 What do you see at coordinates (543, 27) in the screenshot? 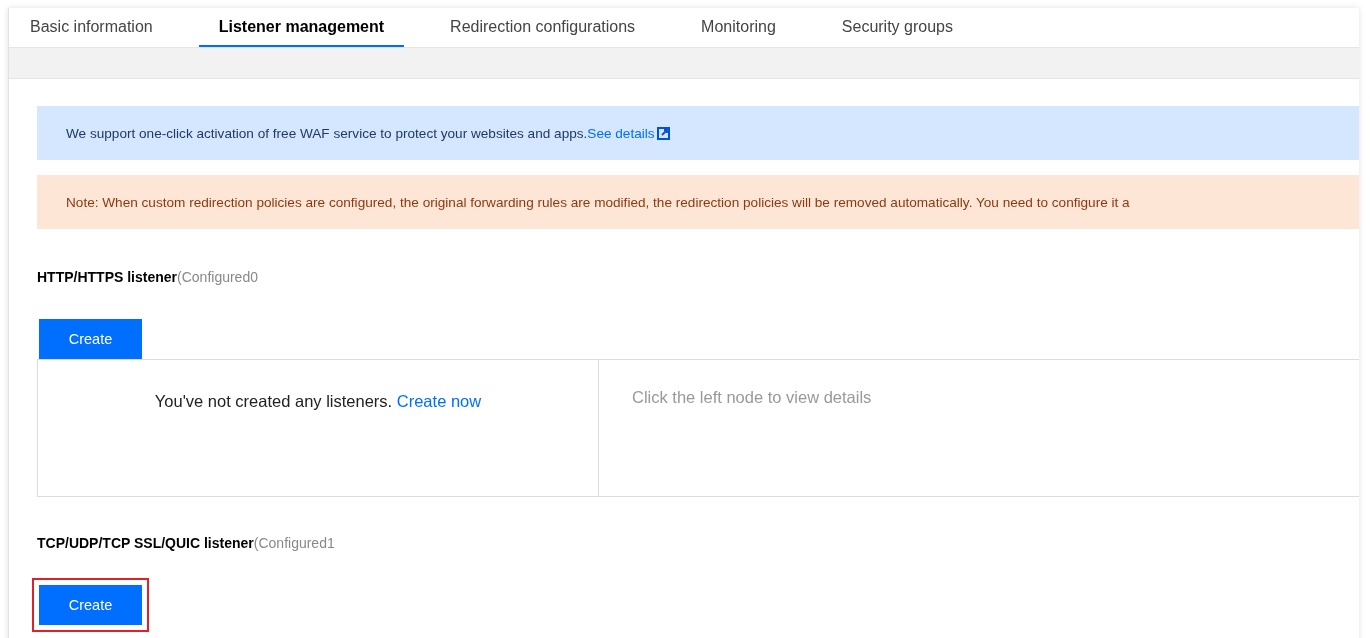
I see `tab: Redirection configurations` at bounding box center [543, 27].